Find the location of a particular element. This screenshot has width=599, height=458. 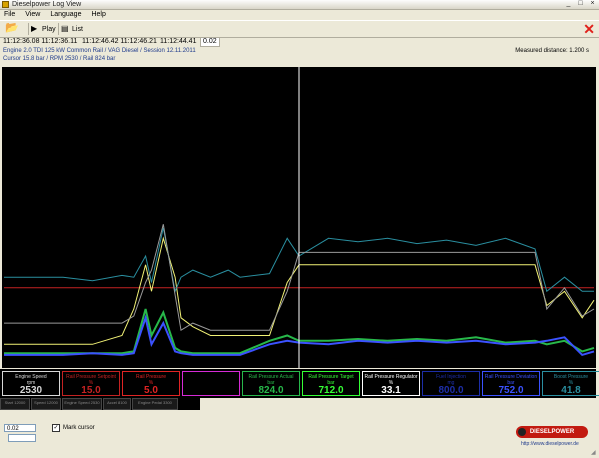

website-link: http://www.dieselpower.de is located at coordinates (550, 444).